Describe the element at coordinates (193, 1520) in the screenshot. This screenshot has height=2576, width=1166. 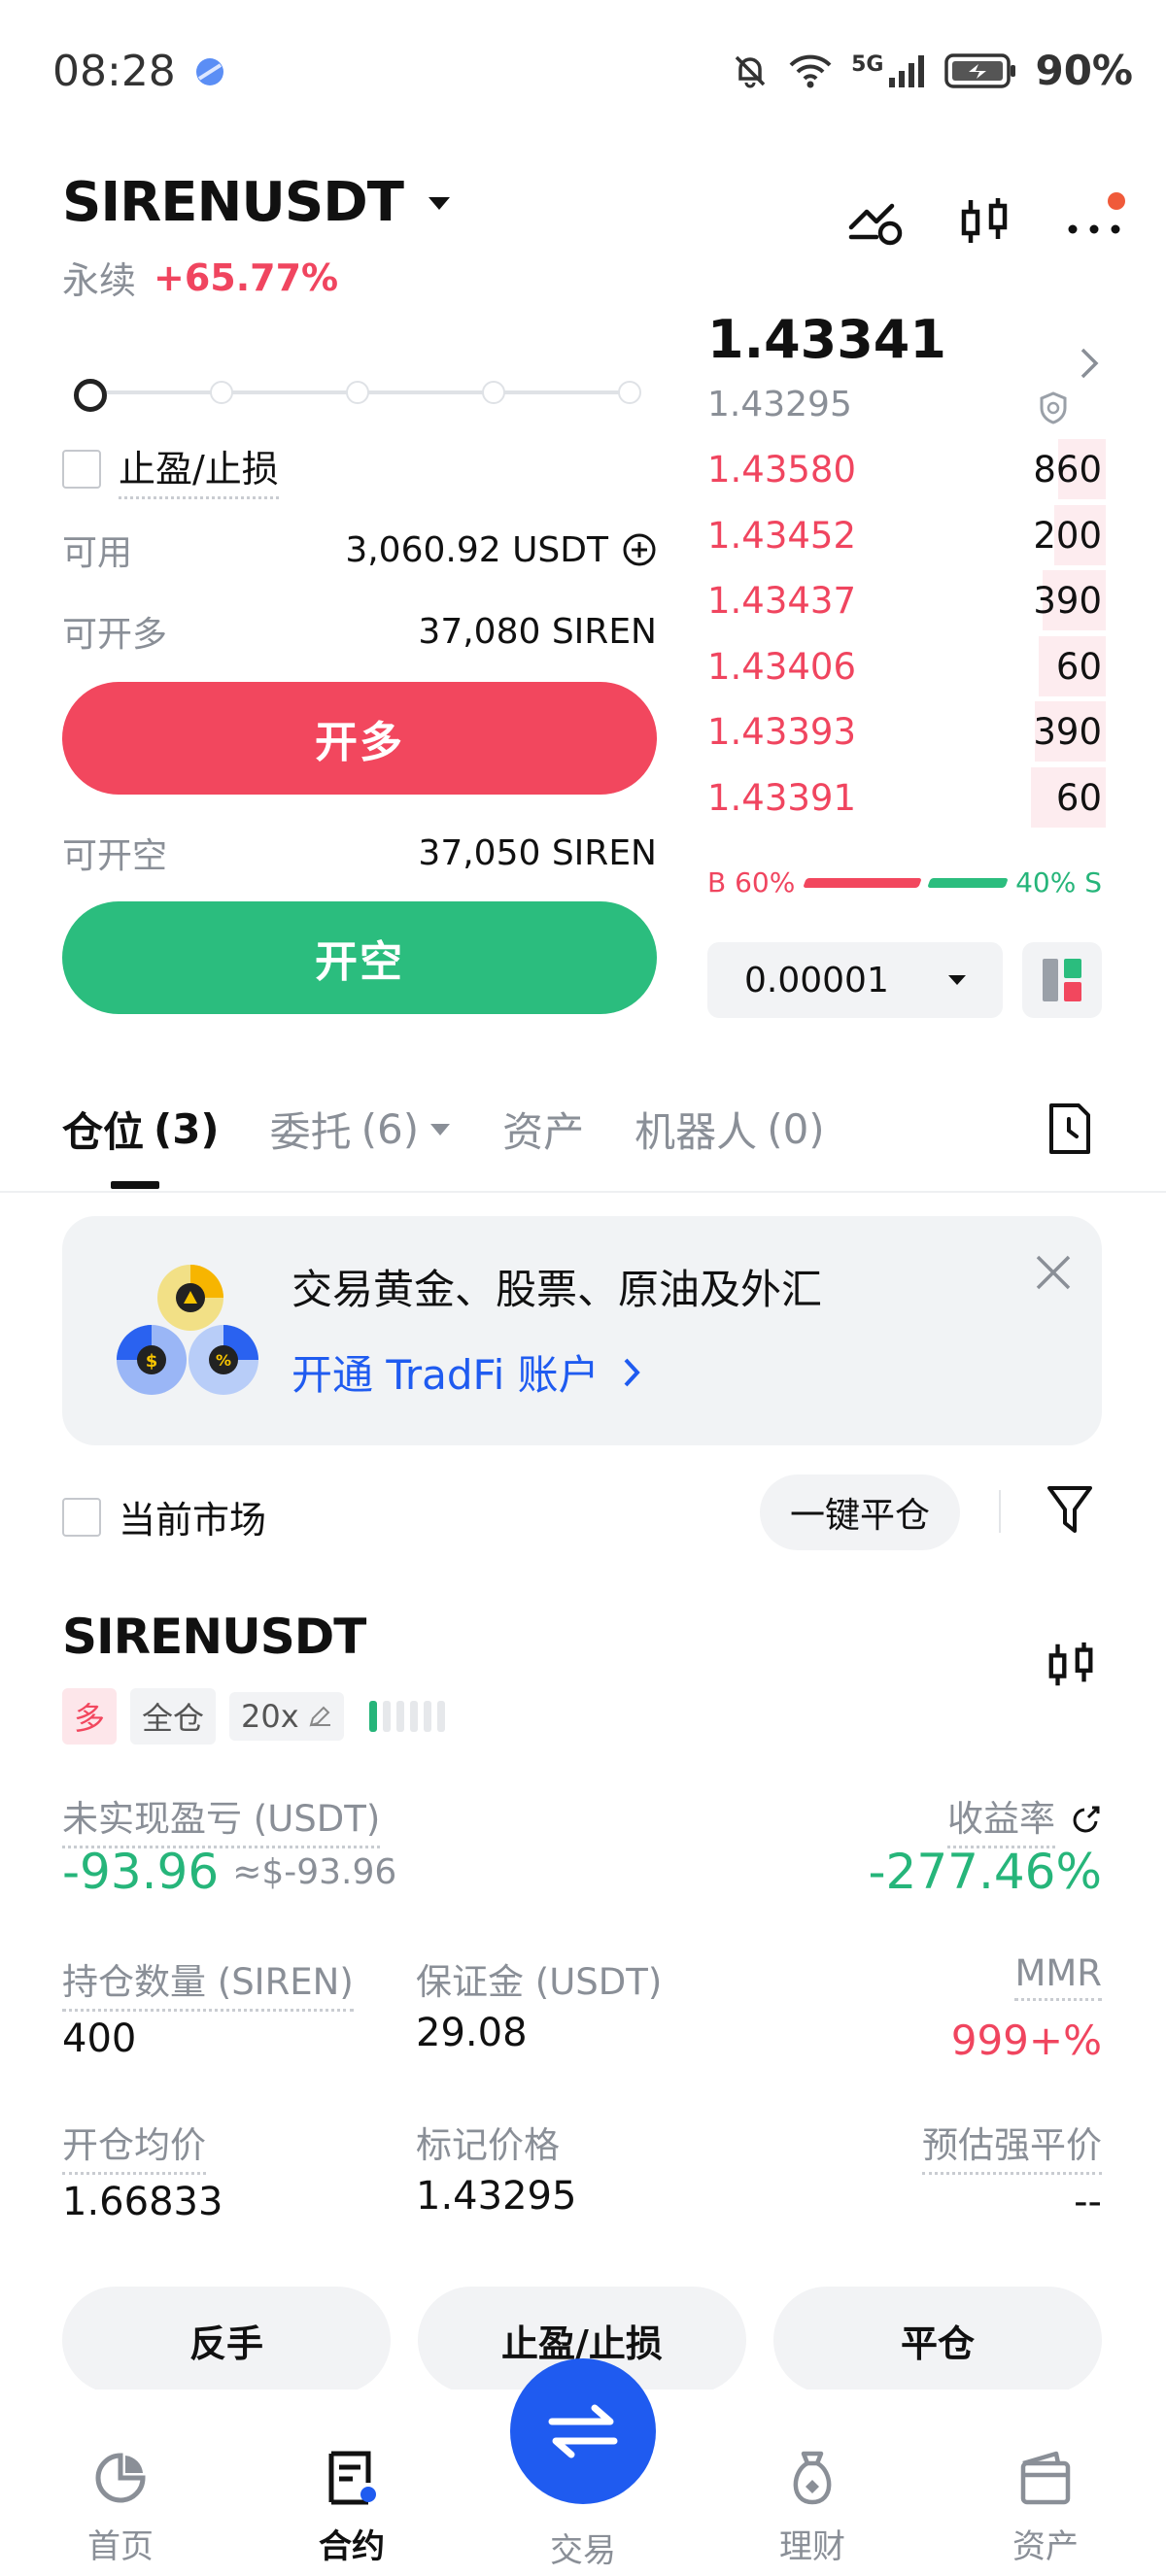
I see `current-market-label: 当前市场` at that location.